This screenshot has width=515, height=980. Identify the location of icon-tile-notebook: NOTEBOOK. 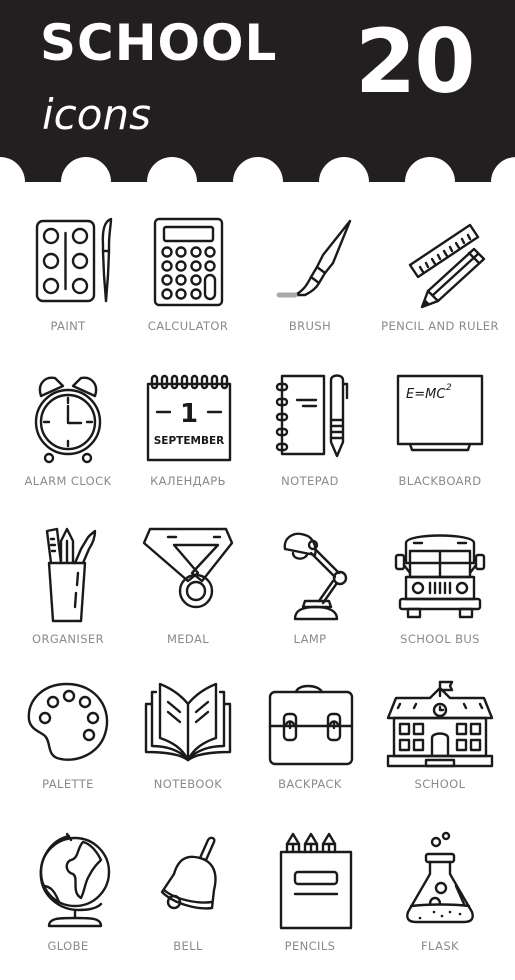
(188, 735).